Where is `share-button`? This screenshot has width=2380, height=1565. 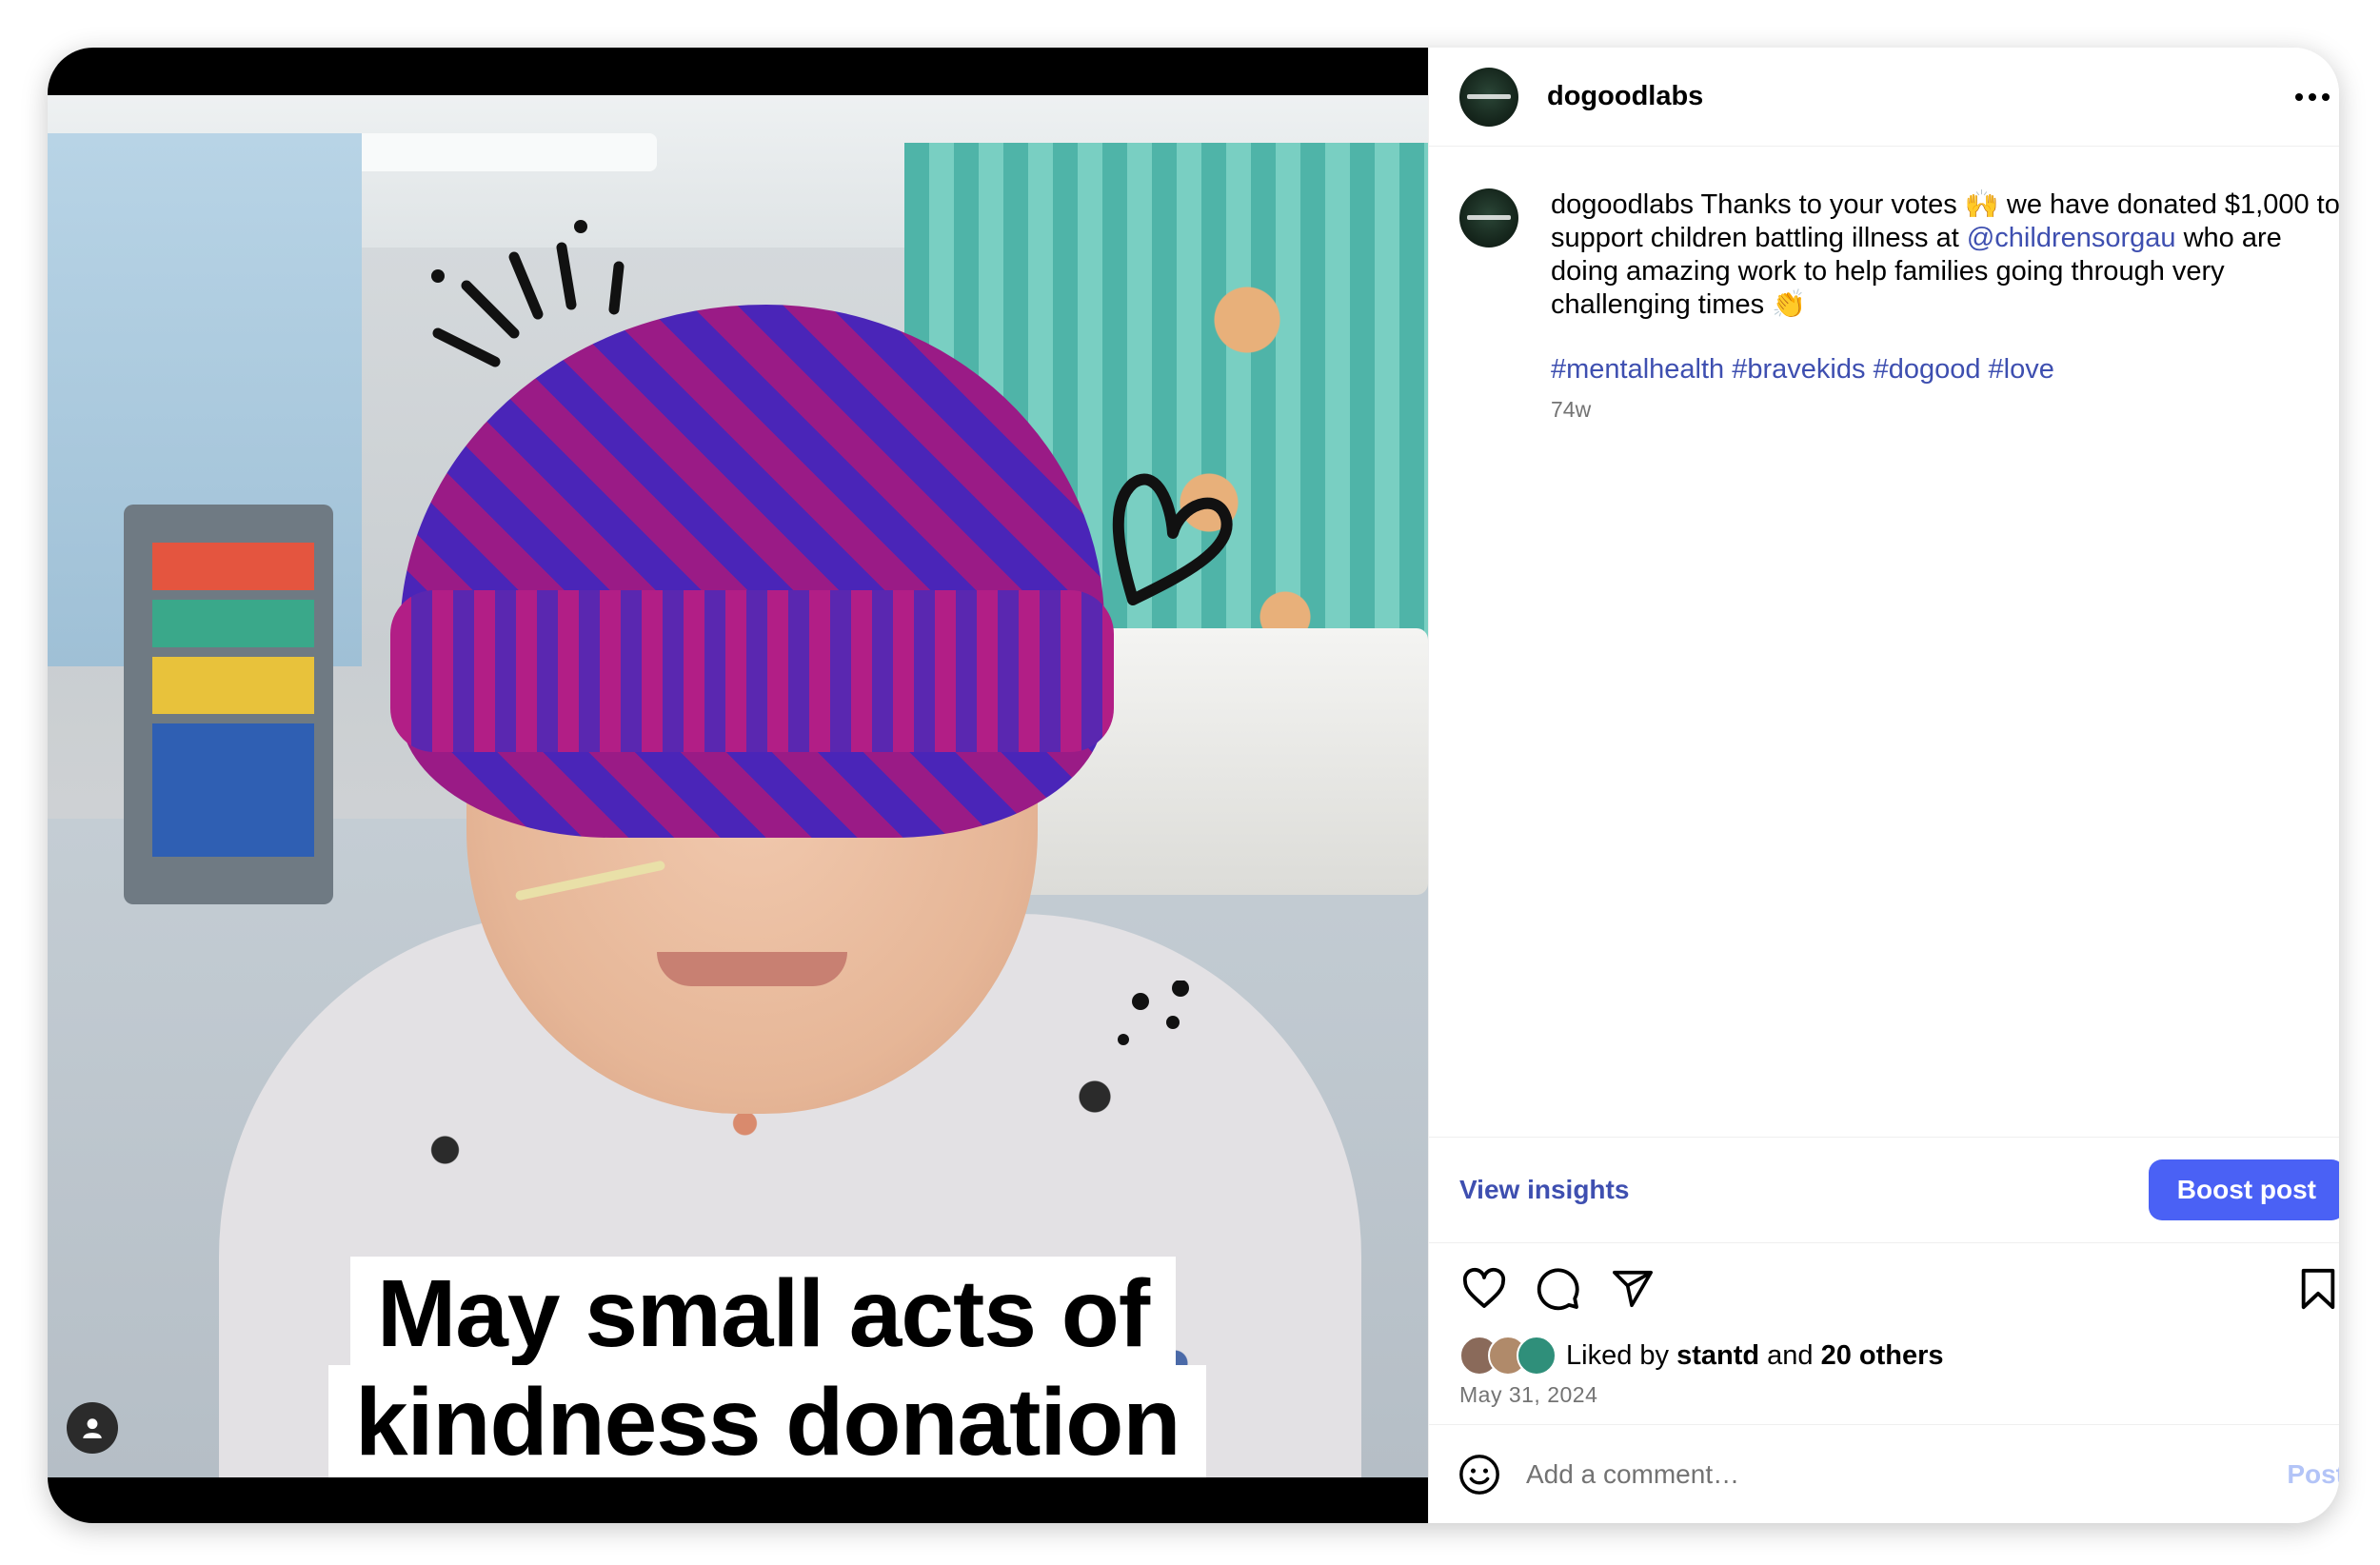
share-button is located at coordinates (1632, 1289).